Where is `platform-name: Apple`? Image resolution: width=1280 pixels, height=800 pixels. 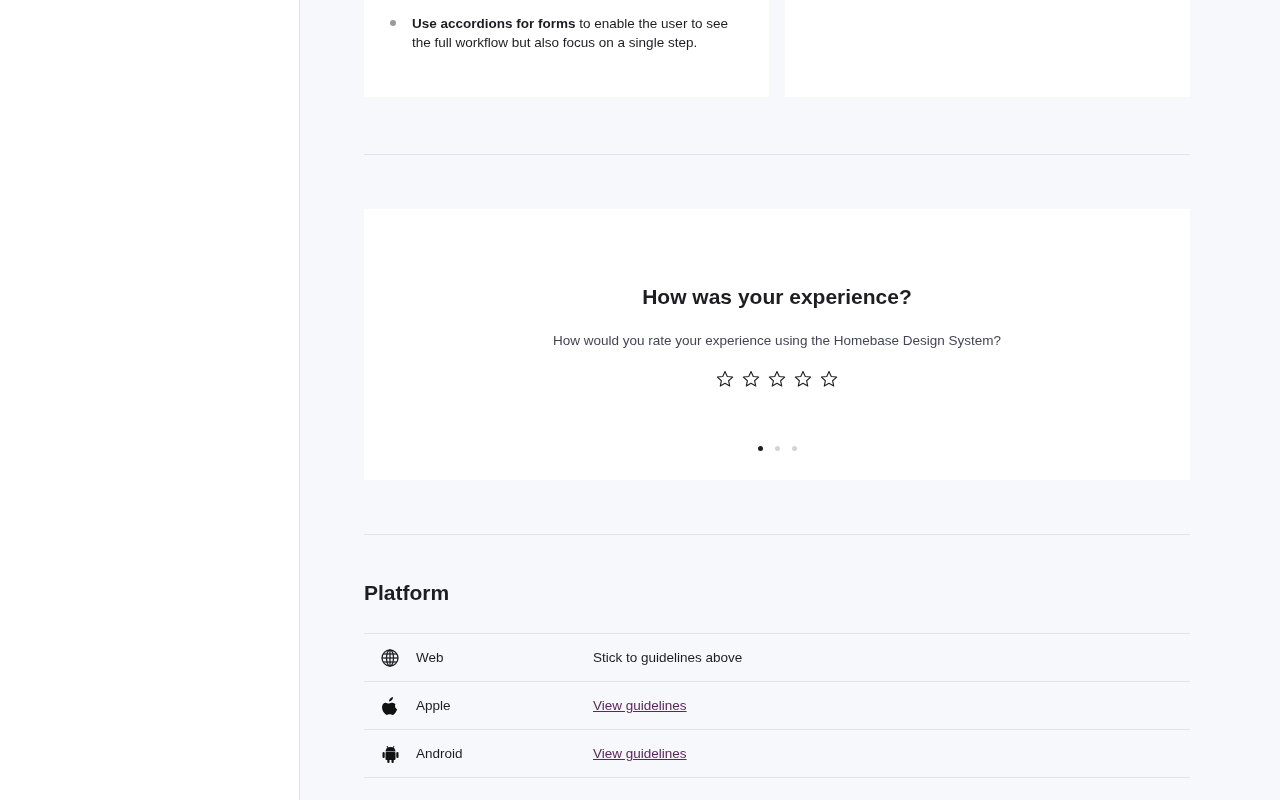
platform-name: Apple is located at coordinates (434, 705).